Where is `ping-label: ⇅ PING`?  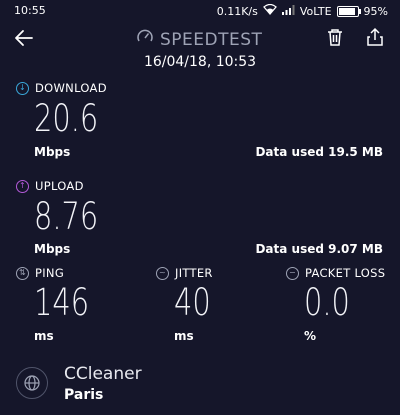
ping-label: ⇅ PING is located at coordinates (40, 273).